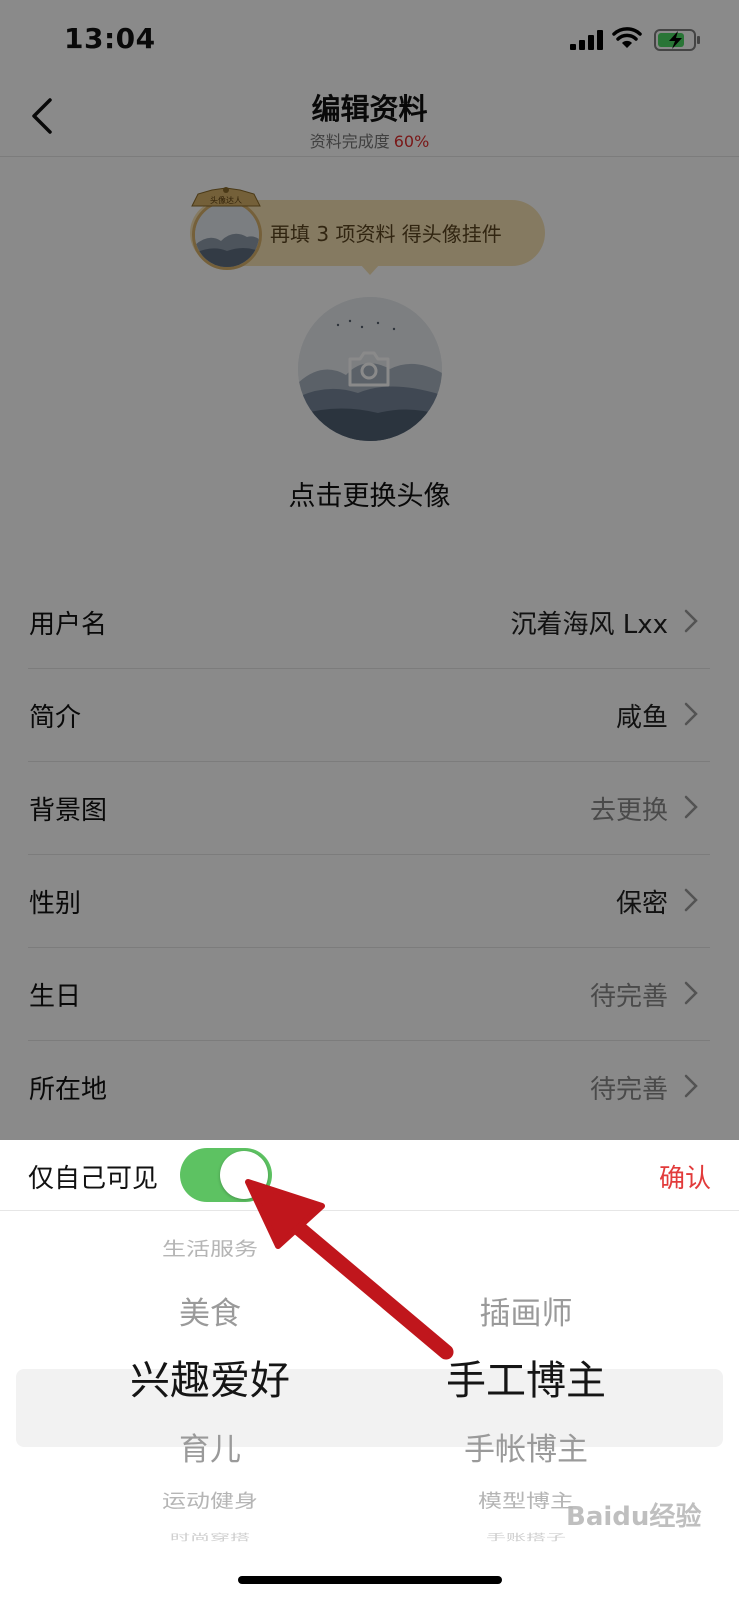 Image resolution: width=739 pixels, height=1600 pixels. I want to click on confirm-button: 确认, so click(685, 1176).